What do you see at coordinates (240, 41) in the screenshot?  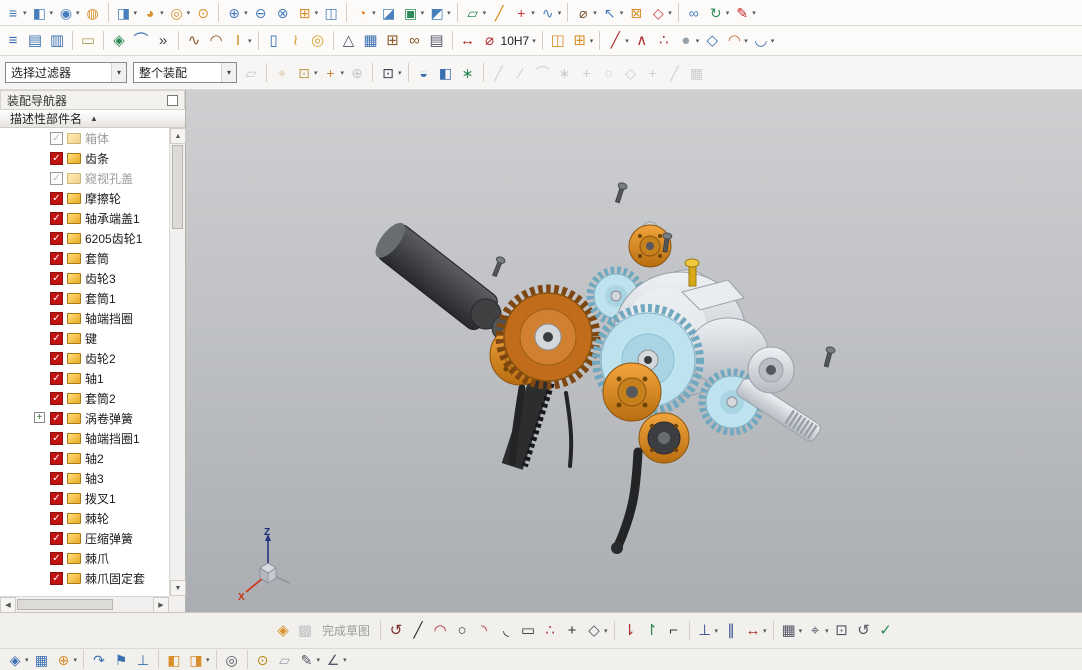 I see `text-tool-icon: I ▾` at bounding box center [240, 41].